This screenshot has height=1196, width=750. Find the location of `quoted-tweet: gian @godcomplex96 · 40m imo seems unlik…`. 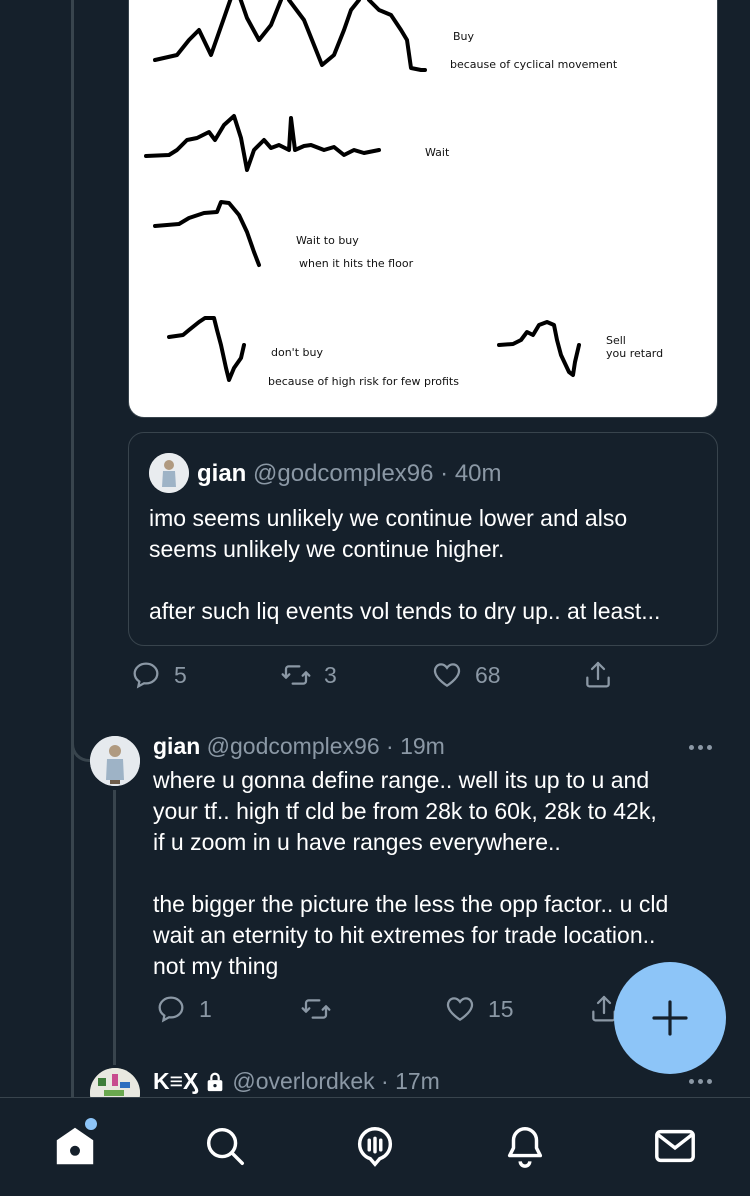

quoted-tweet: gian @godcomplex96 · 40m imo seems unlik… is located at coordinates (423, 539).